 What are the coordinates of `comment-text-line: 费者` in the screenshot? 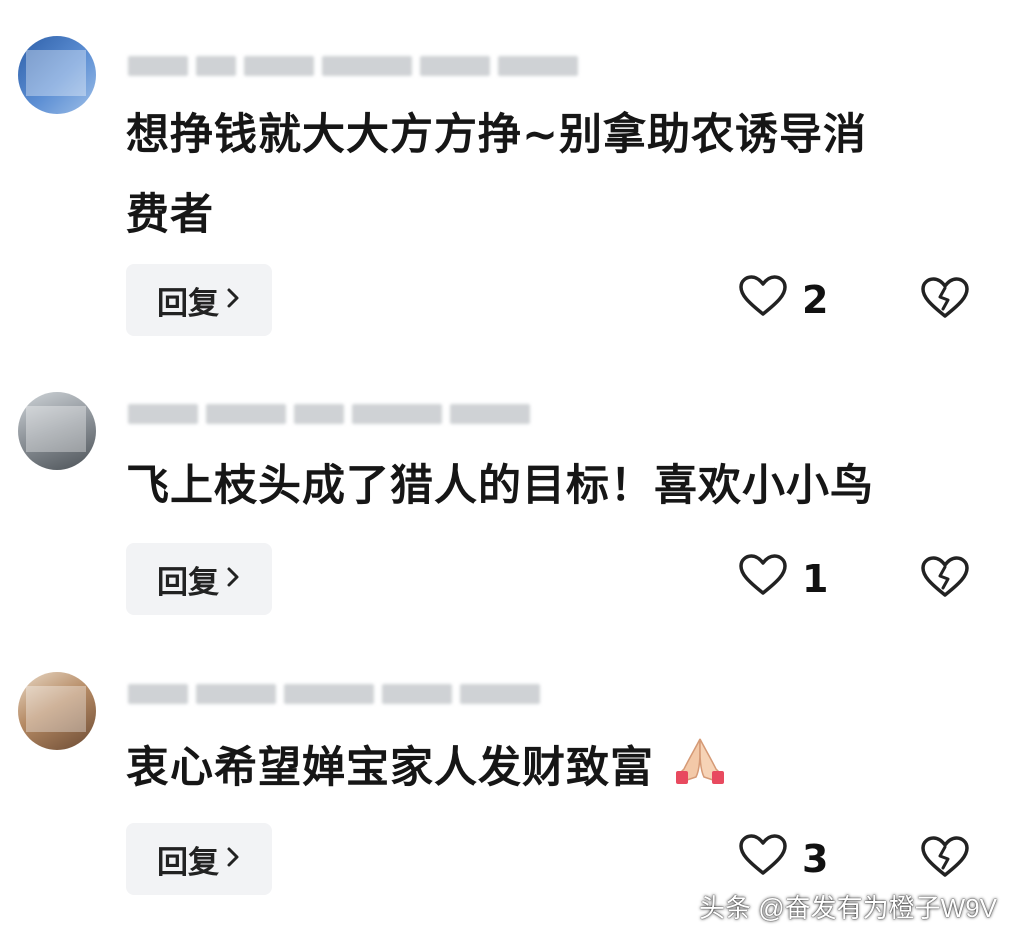 It's located at (170, 215).